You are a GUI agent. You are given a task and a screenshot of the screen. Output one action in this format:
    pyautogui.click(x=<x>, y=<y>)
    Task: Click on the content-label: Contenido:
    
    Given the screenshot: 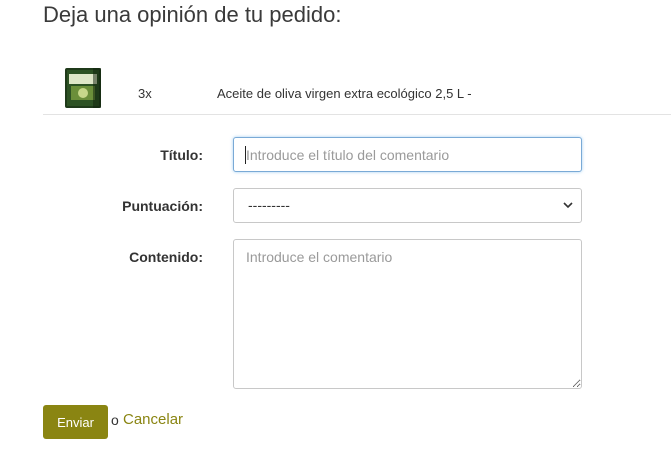 What is the action you would take?
    pyautogui.click(x=166, y=257)
    